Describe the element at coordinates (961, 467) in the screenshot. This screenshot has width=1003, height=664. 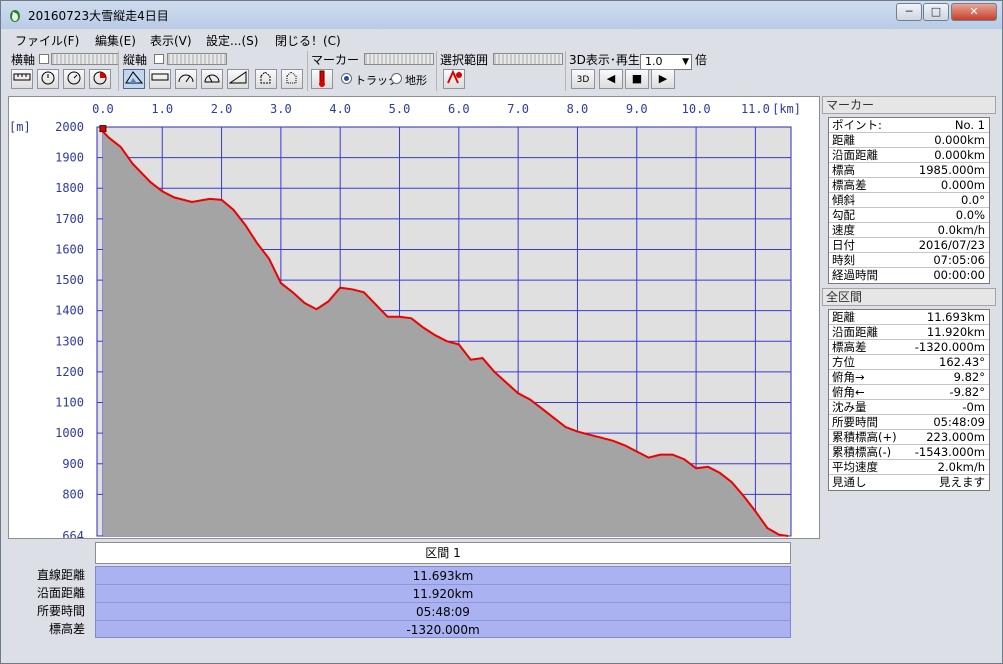
I see `info-value: 2.0km/h` at that location.